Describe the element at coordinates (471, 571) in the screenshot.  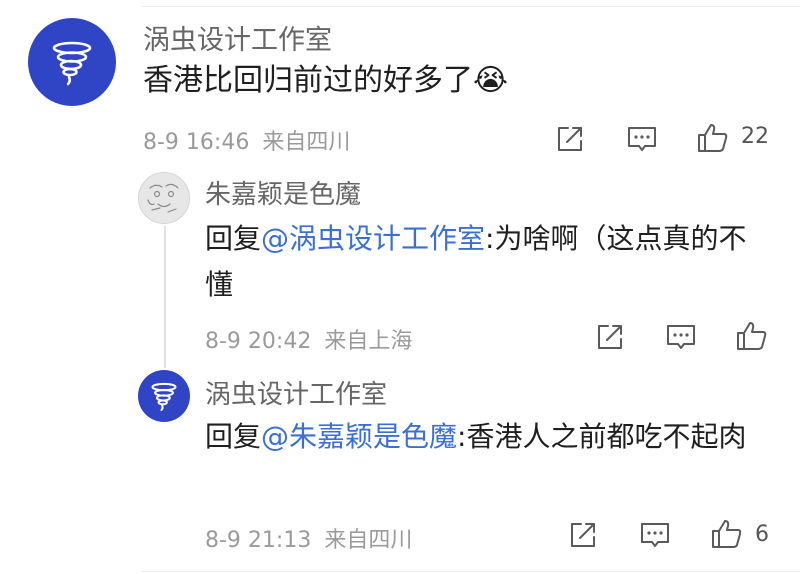
I see `bottom-divider` at that location.